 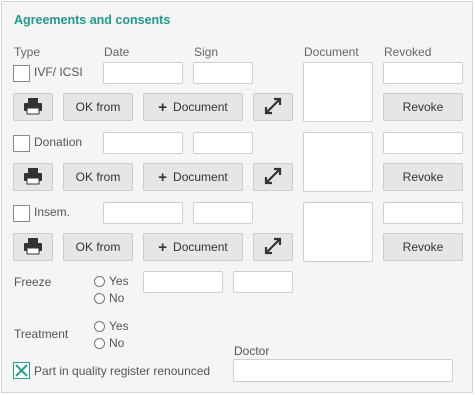 What do you see at coordinates (423, 143) in the screenshot?
I see `donation-revoked-field` at bounding box center [423, 143].